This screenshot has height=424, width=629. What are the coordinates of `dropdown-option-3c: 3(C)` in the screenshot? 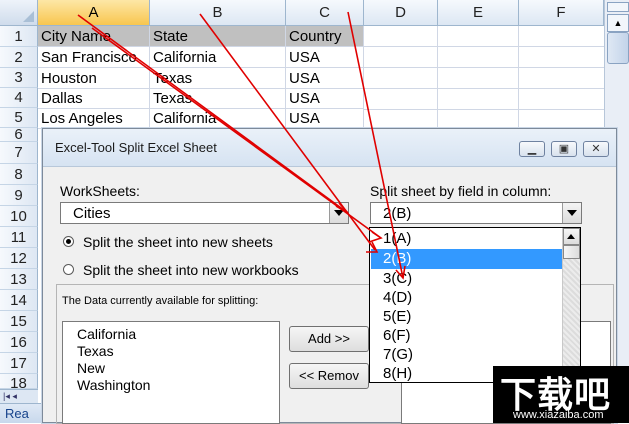 It's located at (397, 279).